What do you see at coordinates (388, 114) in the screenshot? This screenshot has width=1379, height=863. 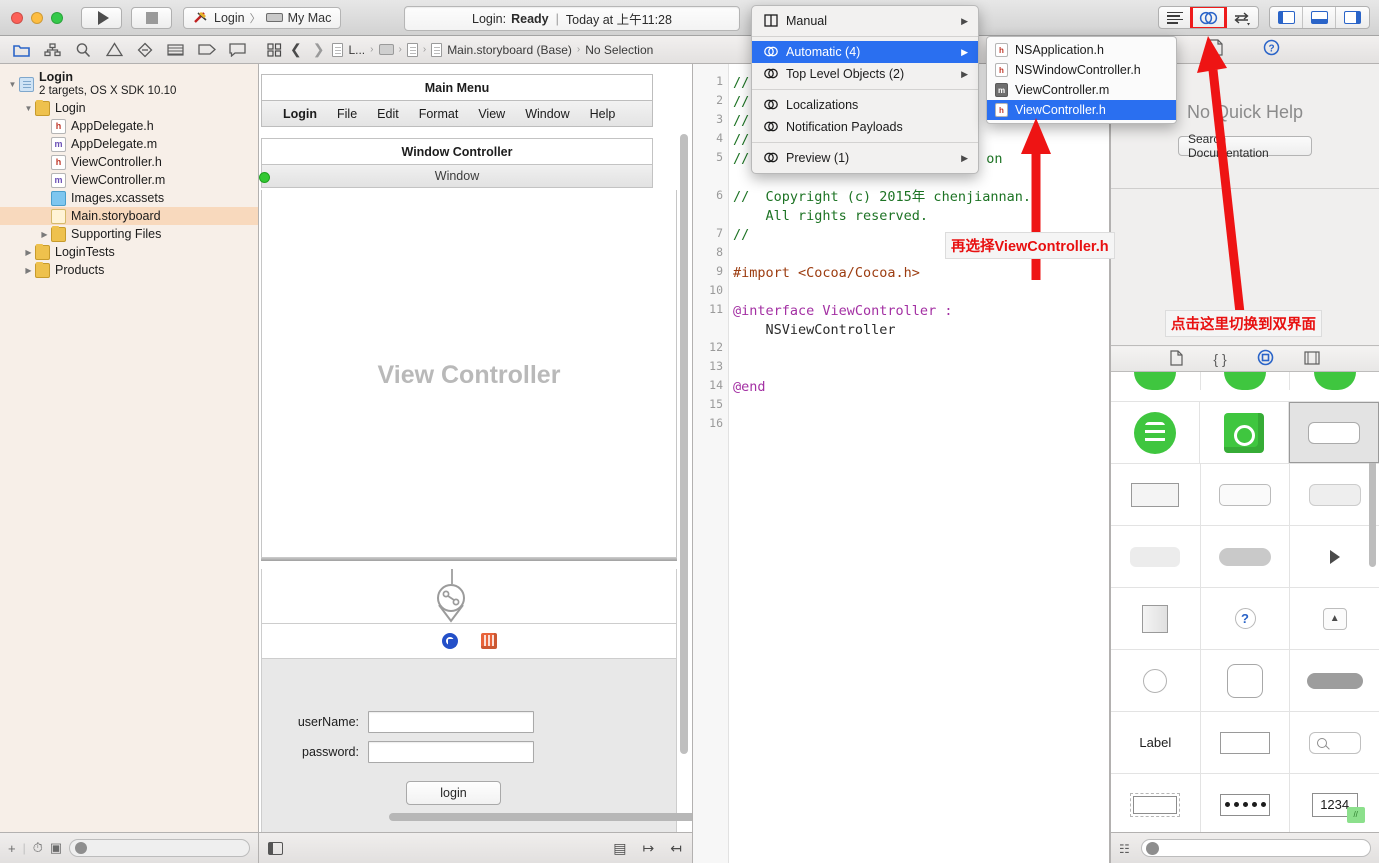 I see `menu-bar-item-edit: Edit` at bounding box center [388, 114].